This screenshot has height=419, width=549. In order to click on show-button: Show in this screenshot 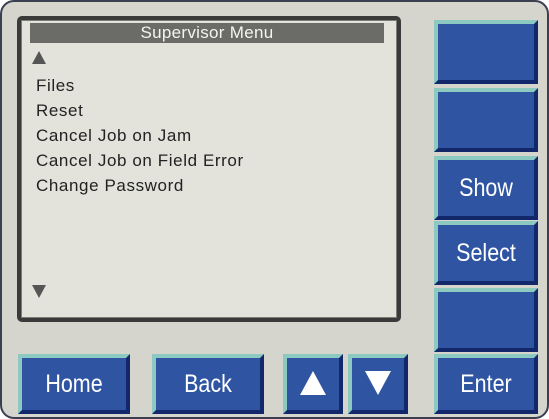, I will do `click(486, 188)`.